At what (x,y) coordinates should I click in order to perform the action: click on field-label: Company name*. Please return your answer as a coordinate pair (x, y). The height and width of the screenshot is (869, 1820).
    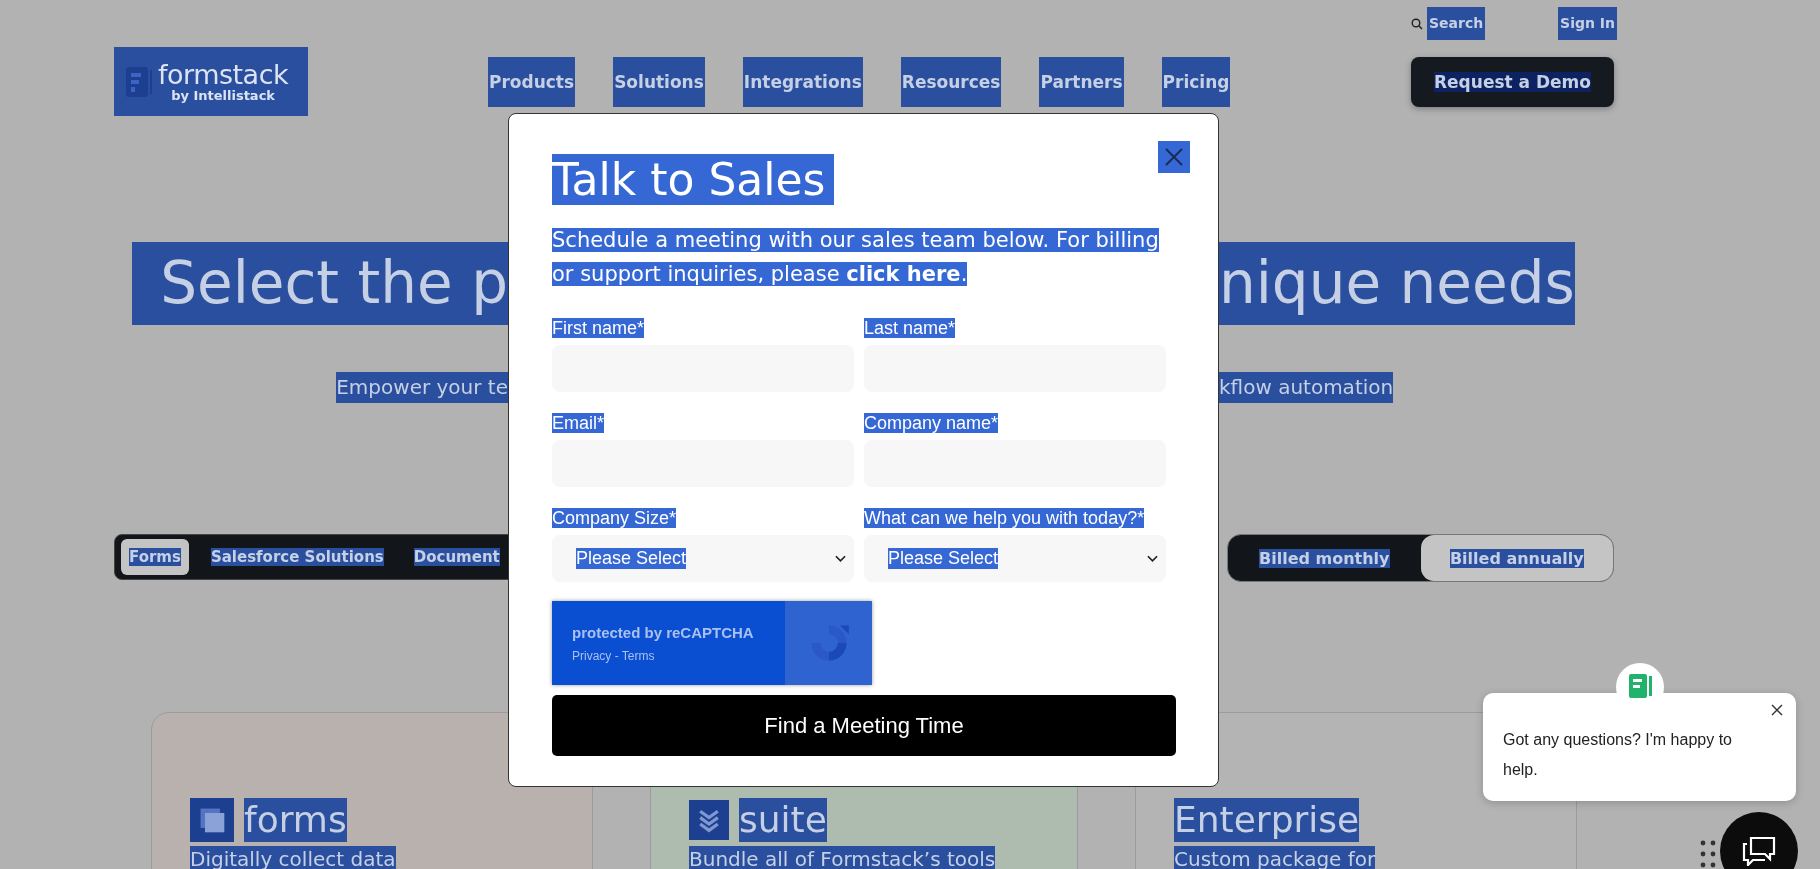
    Looking at the image, I should click on (931, 423).